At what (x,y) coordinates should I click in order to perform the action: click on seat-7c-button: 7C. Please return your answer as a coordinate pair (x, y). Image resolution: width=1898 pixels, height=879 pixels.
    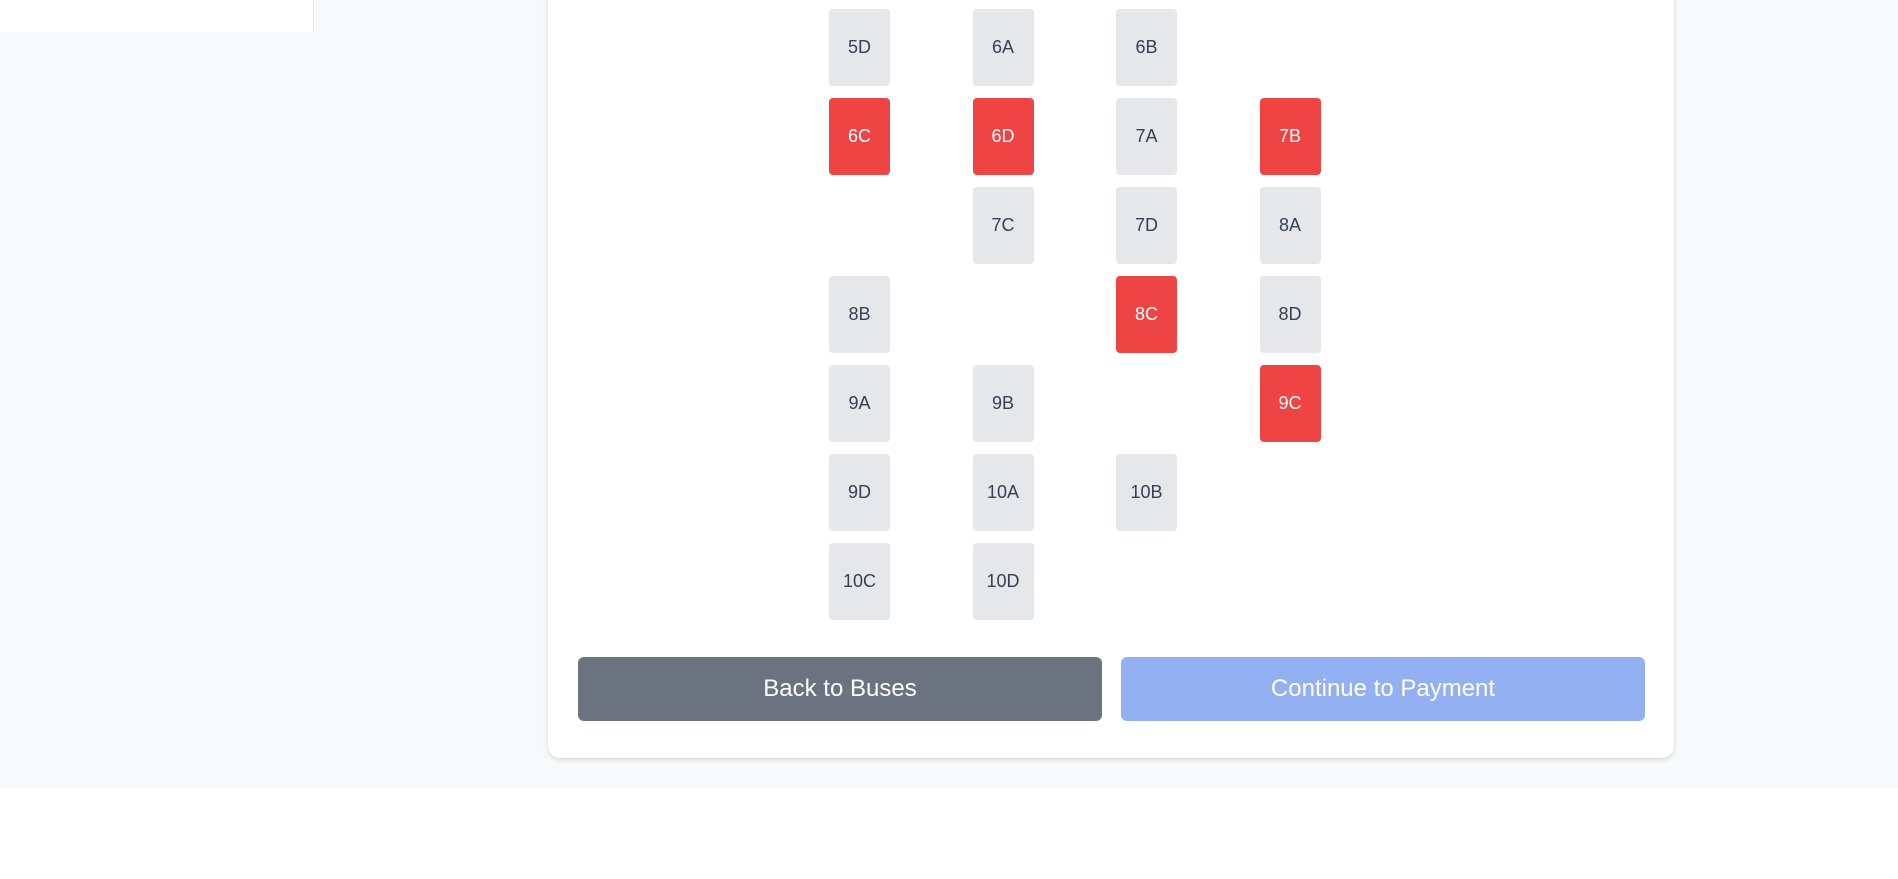
    Looking at the image, I should click on (1003, 225).